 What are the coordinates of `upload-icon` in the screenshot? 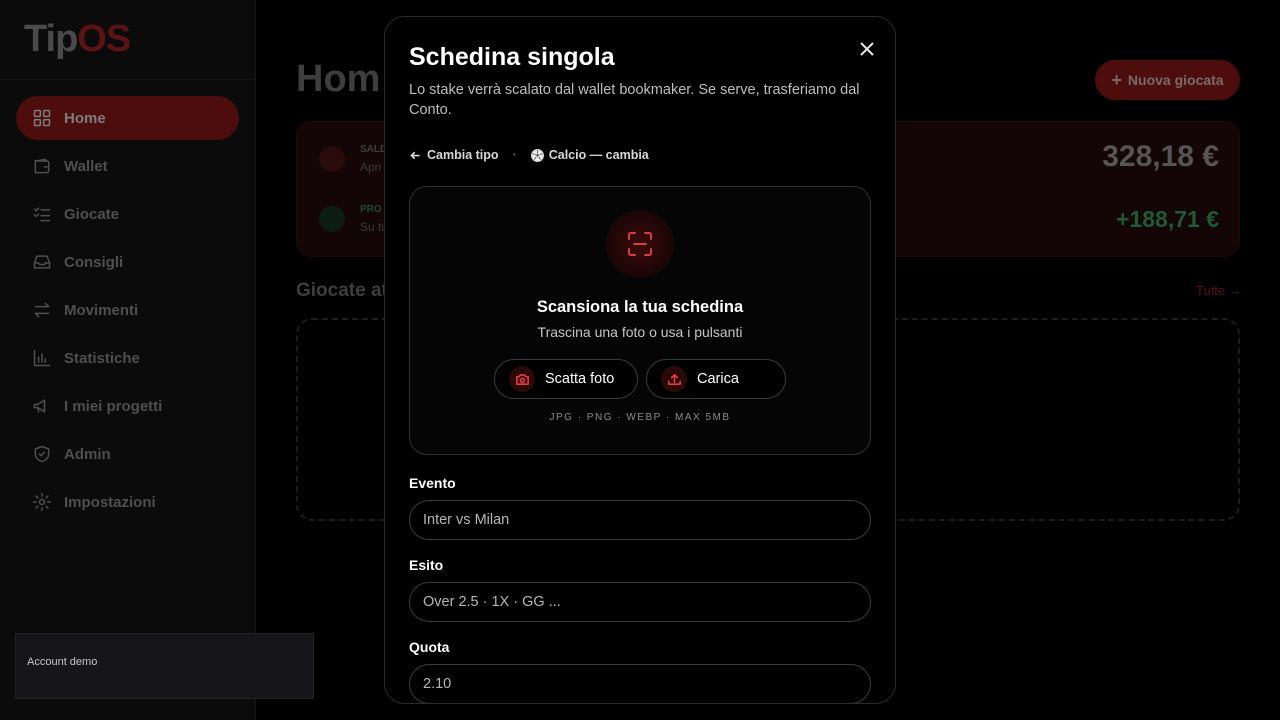 It's located at (674, 379).